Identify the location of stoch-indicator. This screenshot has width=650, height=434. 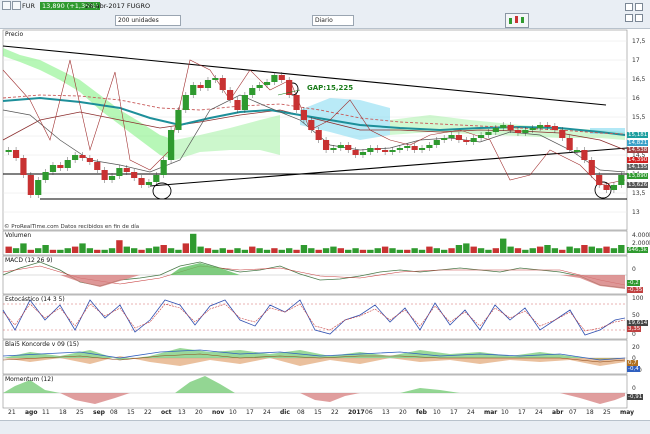
(314, 317).